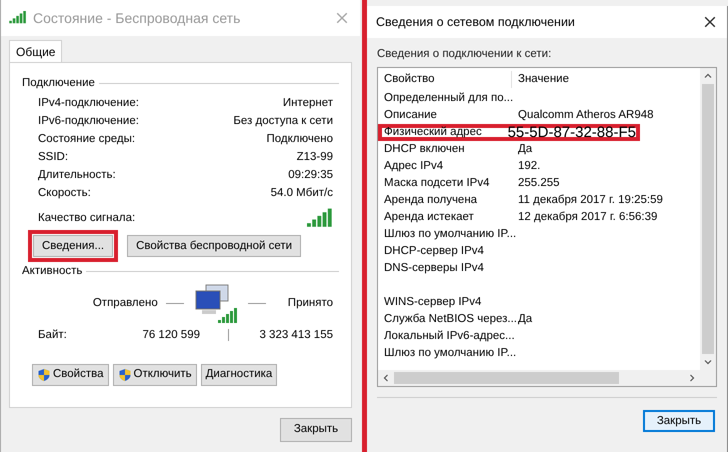  Describe the element at coordinates (310, 175) in the screenshot. I see `field-value: 09:29:35` at that location.